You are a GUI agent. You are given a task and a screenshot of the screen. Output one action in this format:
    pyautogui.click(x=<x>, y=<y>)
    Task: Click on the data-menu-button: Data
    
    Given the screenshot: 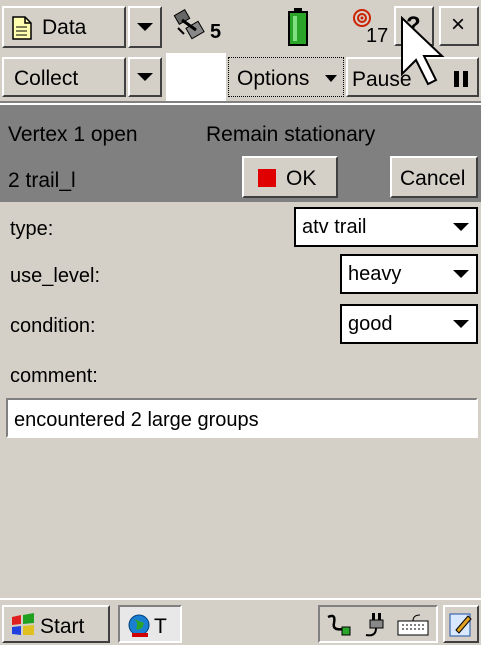 What is the action you would take?
    pyautogui.click(x=64, y=27)
    